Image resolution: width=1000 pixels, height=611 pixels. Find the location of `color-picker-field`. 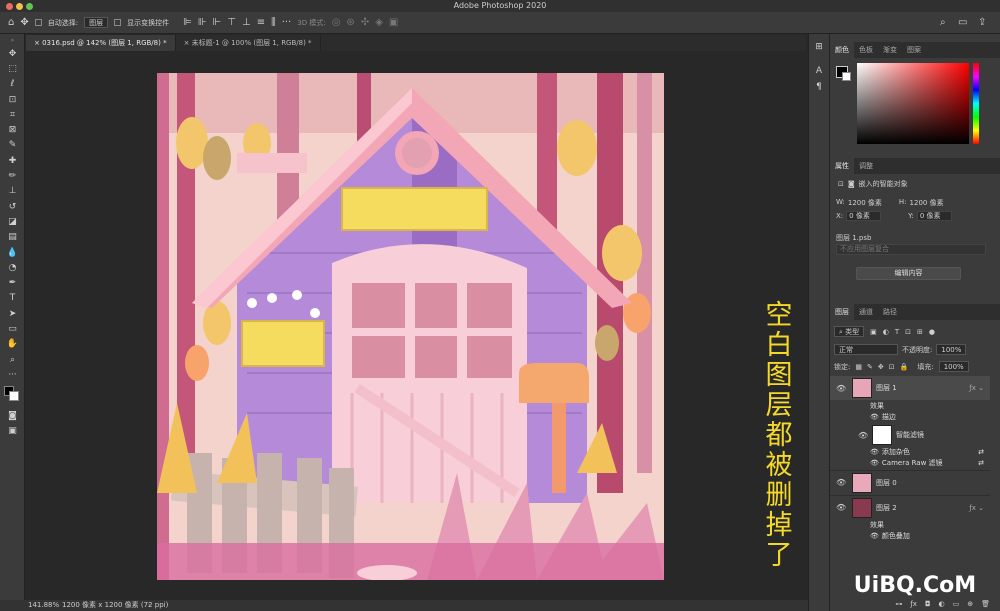

color-picker-field is located at coordinates (913, 103).